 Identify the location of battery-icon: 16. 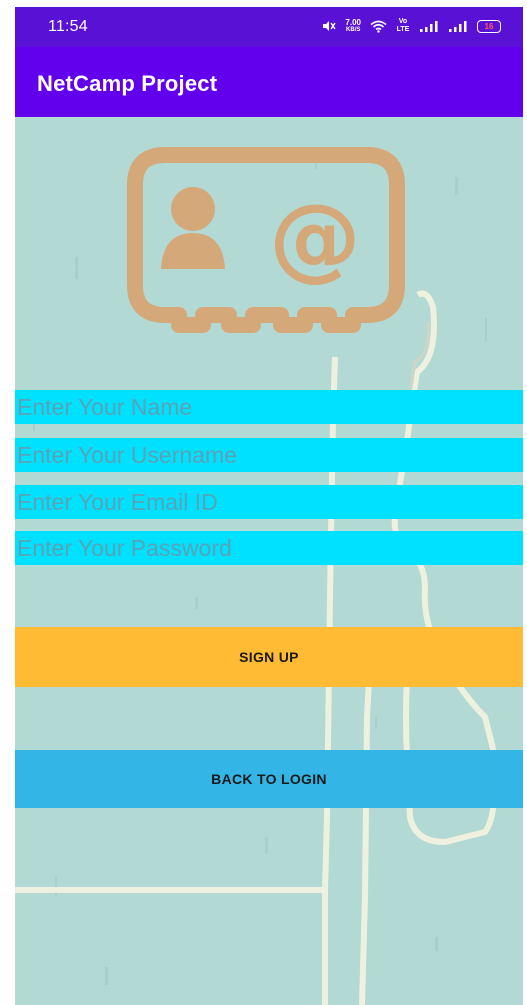
(489, 26).